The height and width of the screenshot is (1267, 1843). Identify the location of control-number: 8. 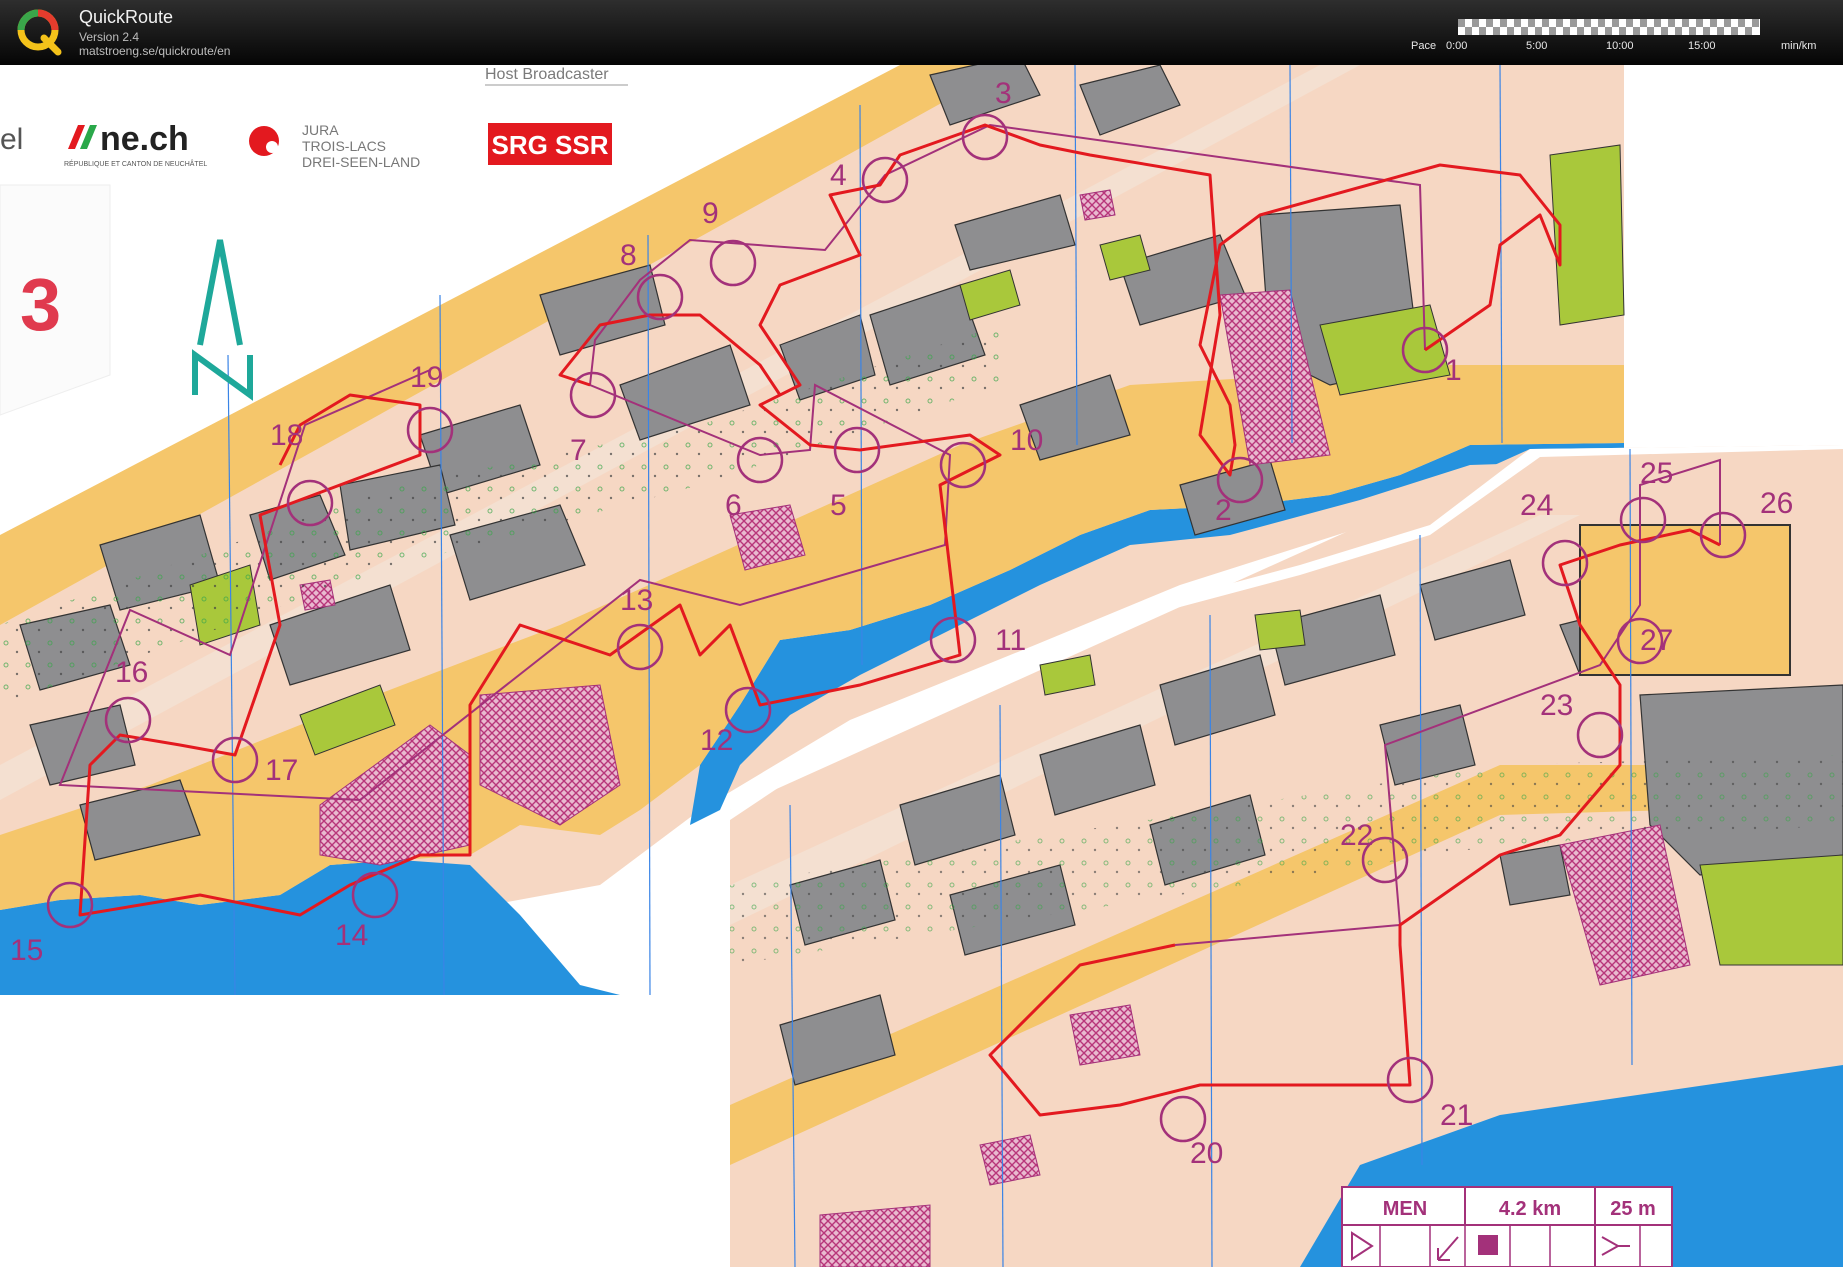
(628, 255).